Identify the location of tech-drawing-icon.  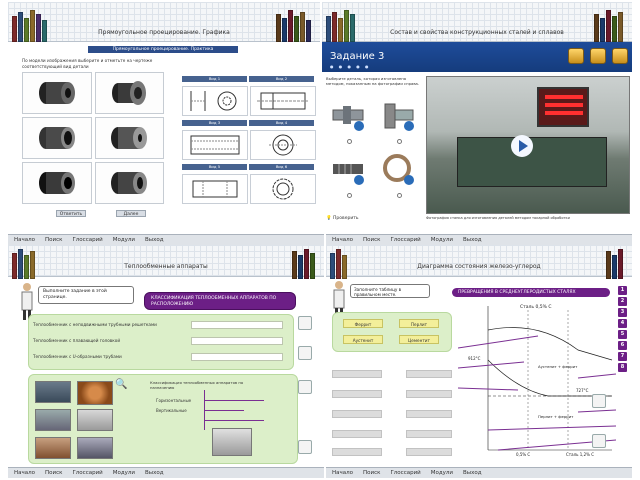
(215, 145).